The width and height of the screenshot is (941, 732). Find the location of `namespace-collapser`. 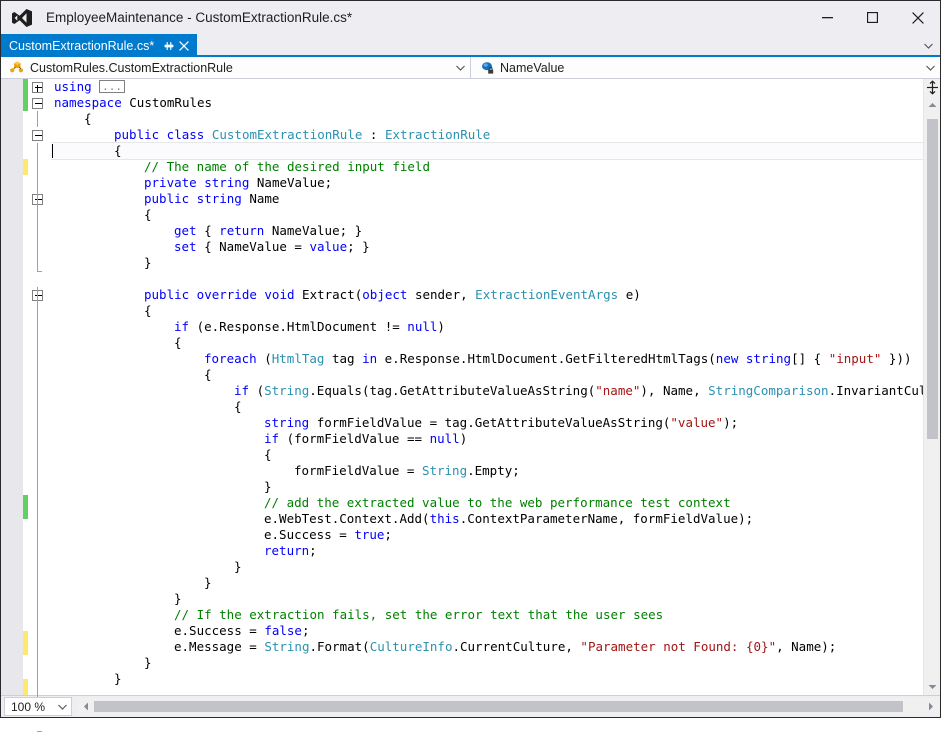

namespace-collapser is located at coordinates (37, 103).